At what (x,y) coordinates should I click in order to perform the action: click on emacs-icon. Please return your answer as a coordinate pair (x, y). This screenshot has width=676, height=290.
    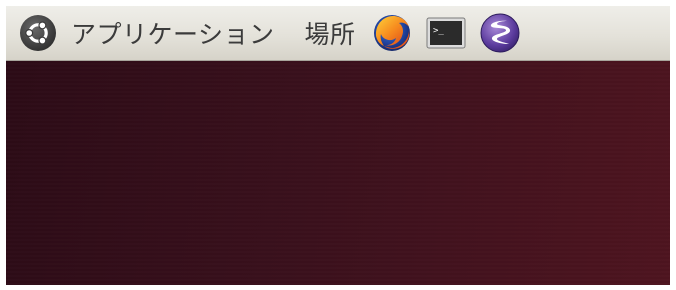
    Looking at the image, I should click on (500, 33).